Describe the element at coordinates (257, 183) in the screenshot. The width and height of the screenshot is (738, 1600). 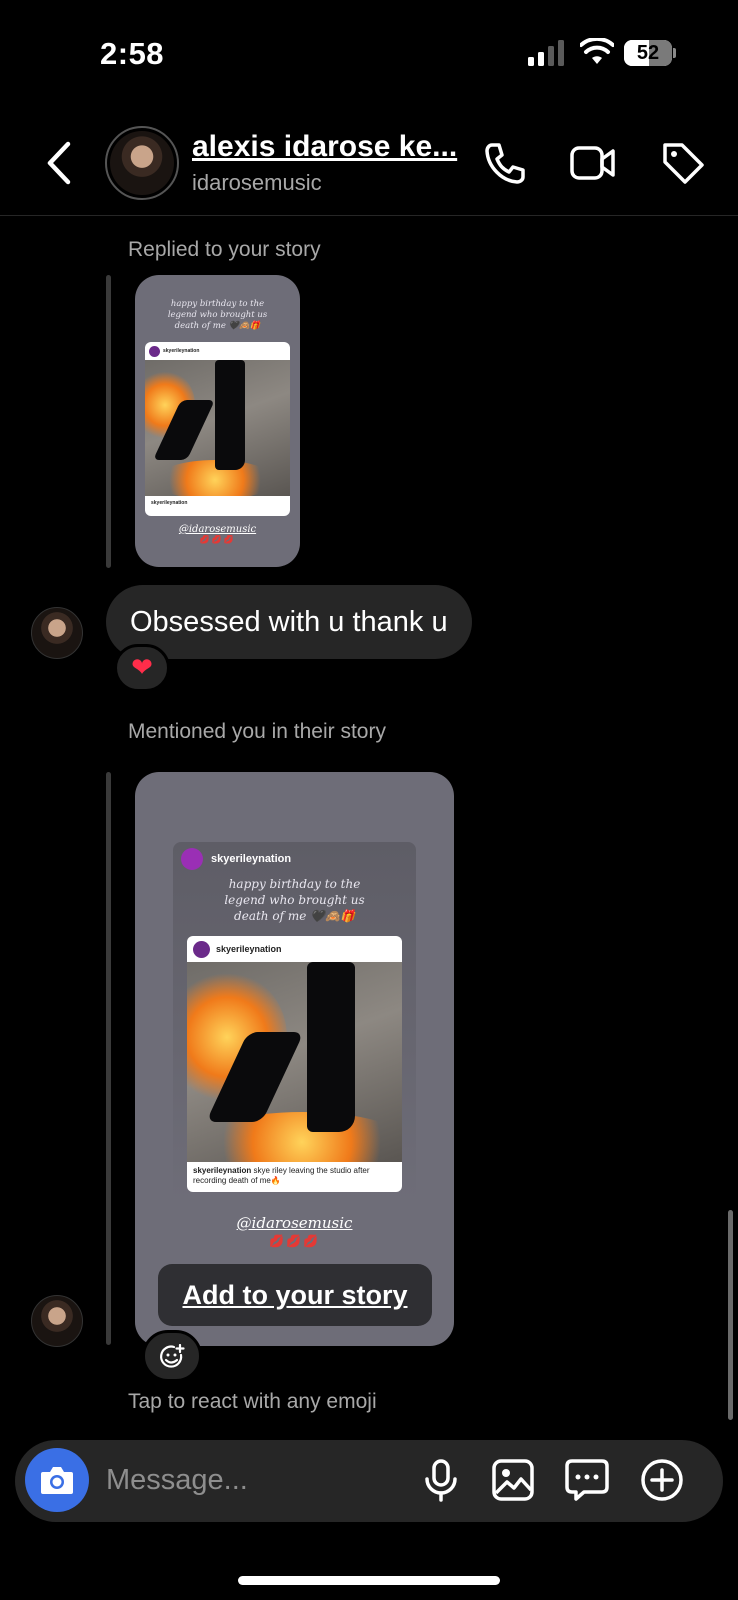
I see `contact-username: idarosemusic` at that location.